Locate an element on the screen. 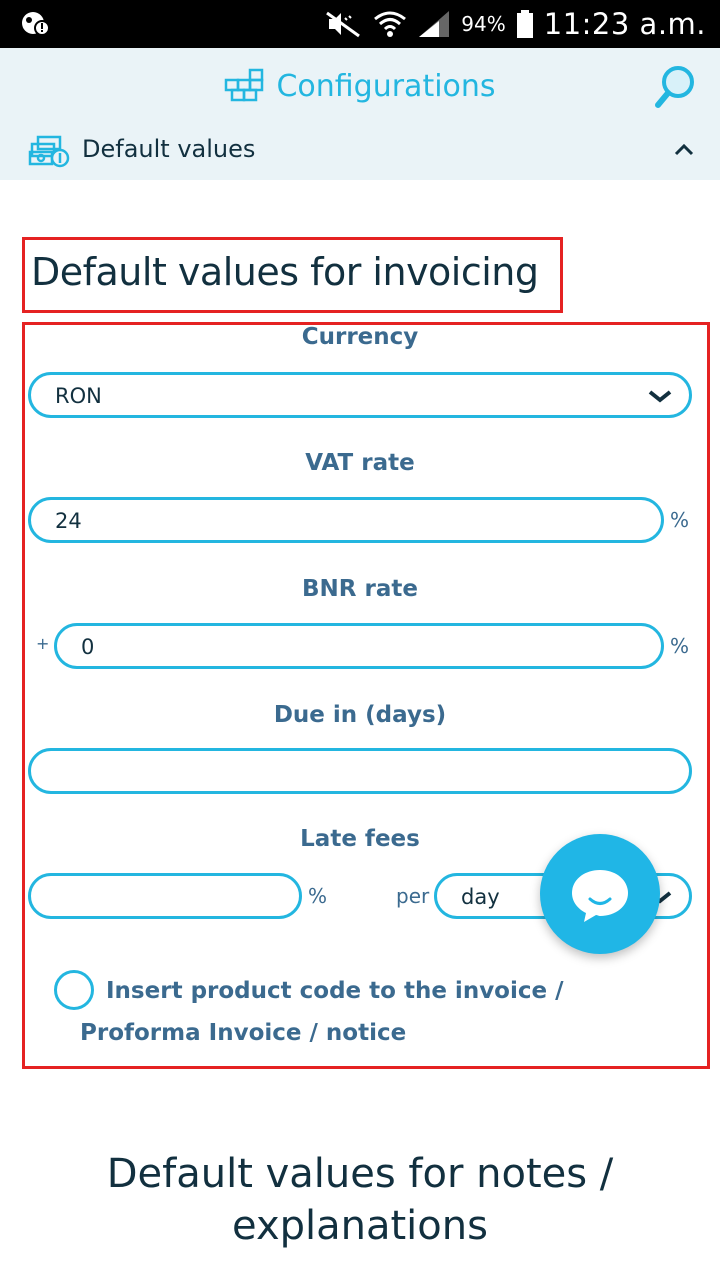 This screenshot has width=720, height=1280. bnr-value: 0 is located at coordinates (88, 647).